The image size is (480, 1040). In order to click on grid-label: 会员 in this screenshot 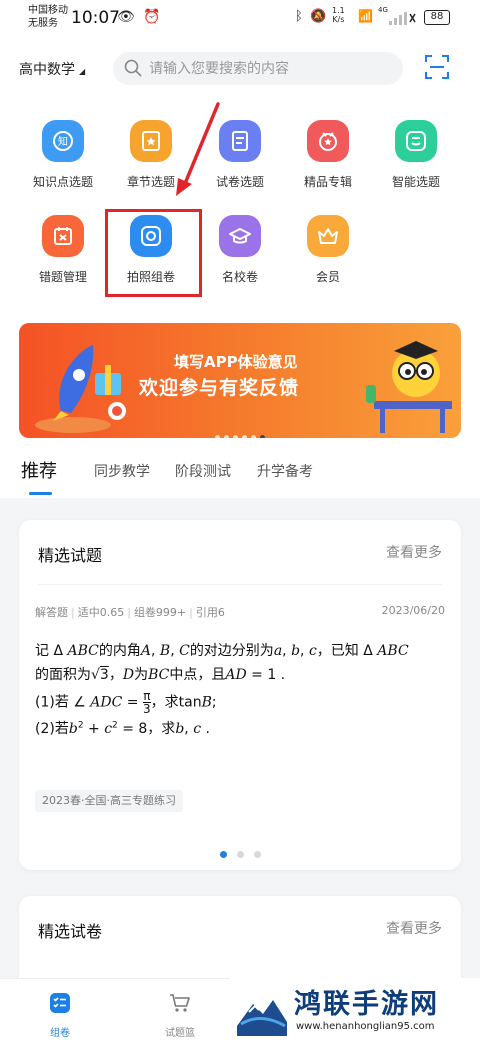, I will do `click(327, 277)`.